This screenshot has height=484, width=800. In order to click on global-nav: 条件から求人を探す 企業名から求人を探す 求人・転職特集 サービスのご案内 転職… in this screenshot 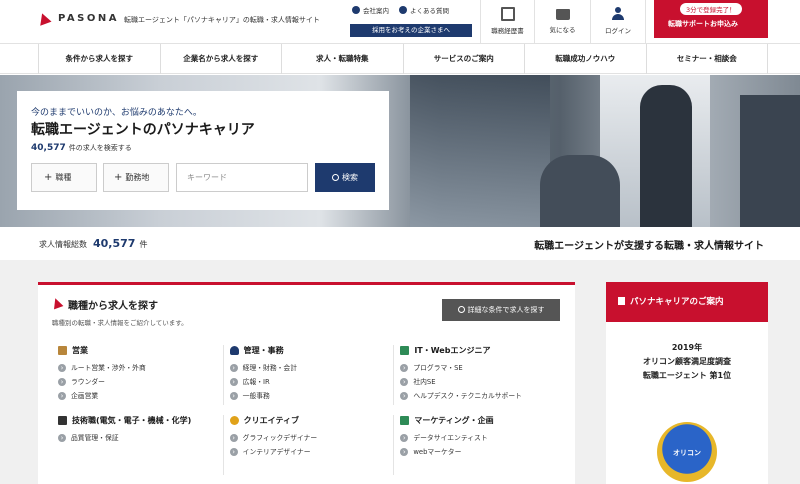, I will do `click(400, 59)`.